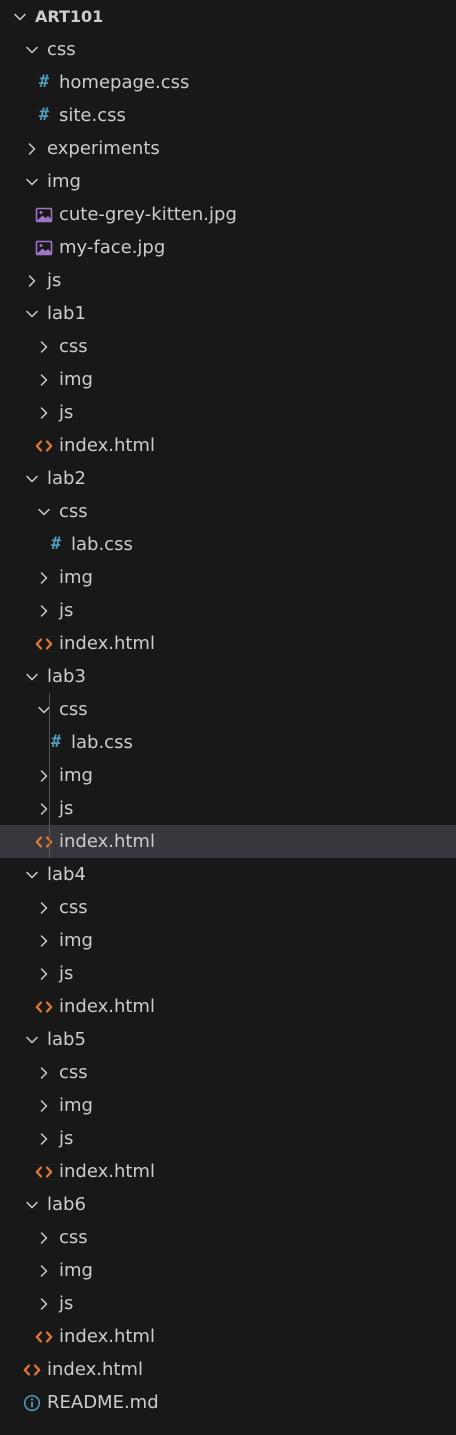 This screenshot has width=456, height=1435. Describe the element at coordinates (66, 874) in the screenshot. I see `folder-label: lab4` at that location.